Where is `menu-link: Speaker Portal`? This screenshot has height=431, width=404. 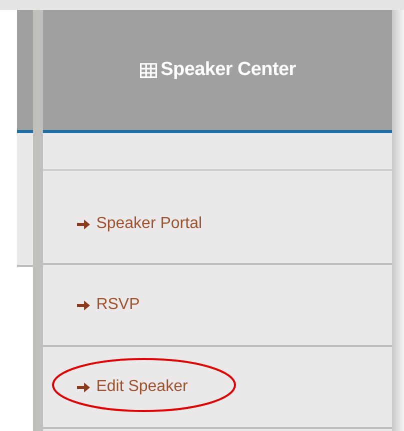 menu-link: Speaker Portal is located at coordinates (139, 224).